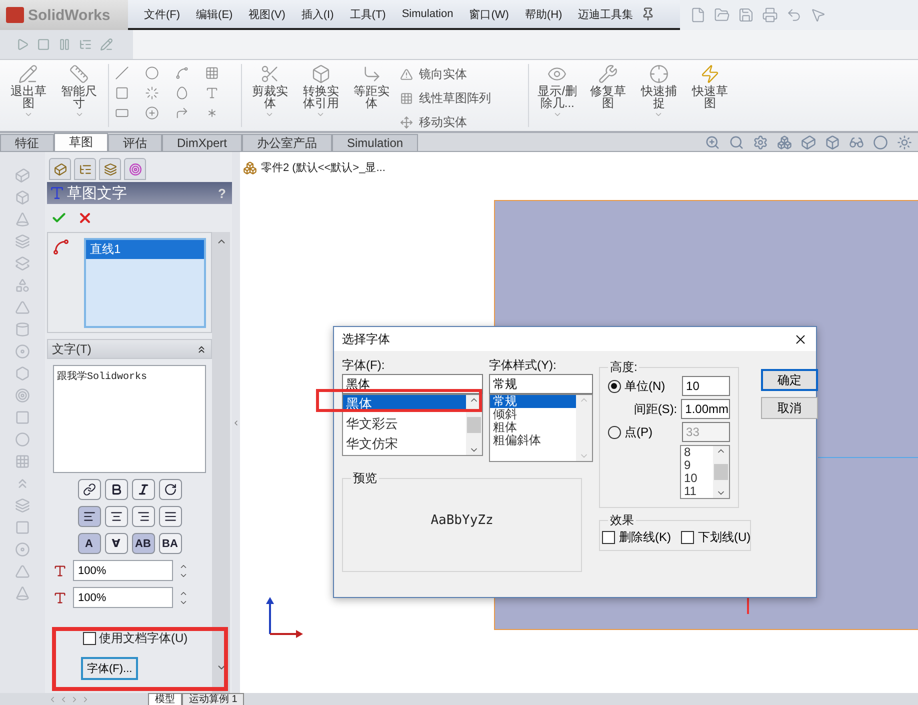 This screenshot has height=705, width=918. Describe the element at coordinates (145, 249) in the screenshot. I see `entity-item: 直线1` at that location.